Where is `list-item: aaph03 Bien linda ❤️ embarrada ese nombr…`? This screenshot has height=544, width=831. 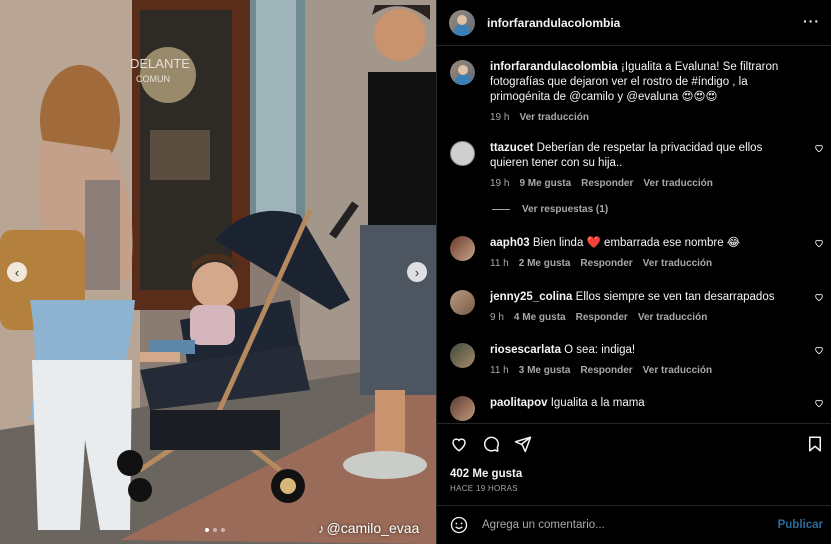
list-item: aaph03 Bien linda ❤️ embarrada ese nombr… is located at coordinates (636, 252).